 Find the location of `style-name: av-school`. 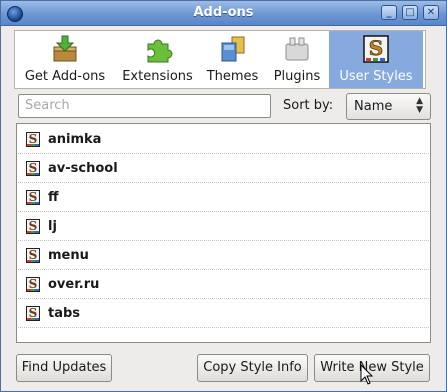

style-name: av-school is located at coordinates (83, 168).